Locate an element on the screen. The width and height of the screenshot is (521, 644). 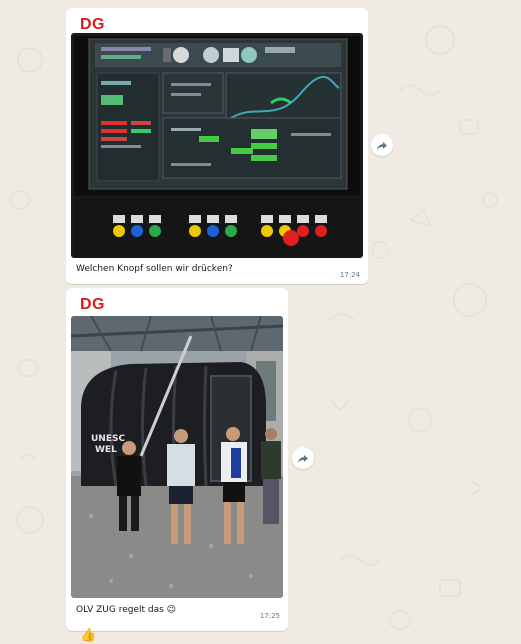
svg-text: WEL is located at coordinates (106, 450).